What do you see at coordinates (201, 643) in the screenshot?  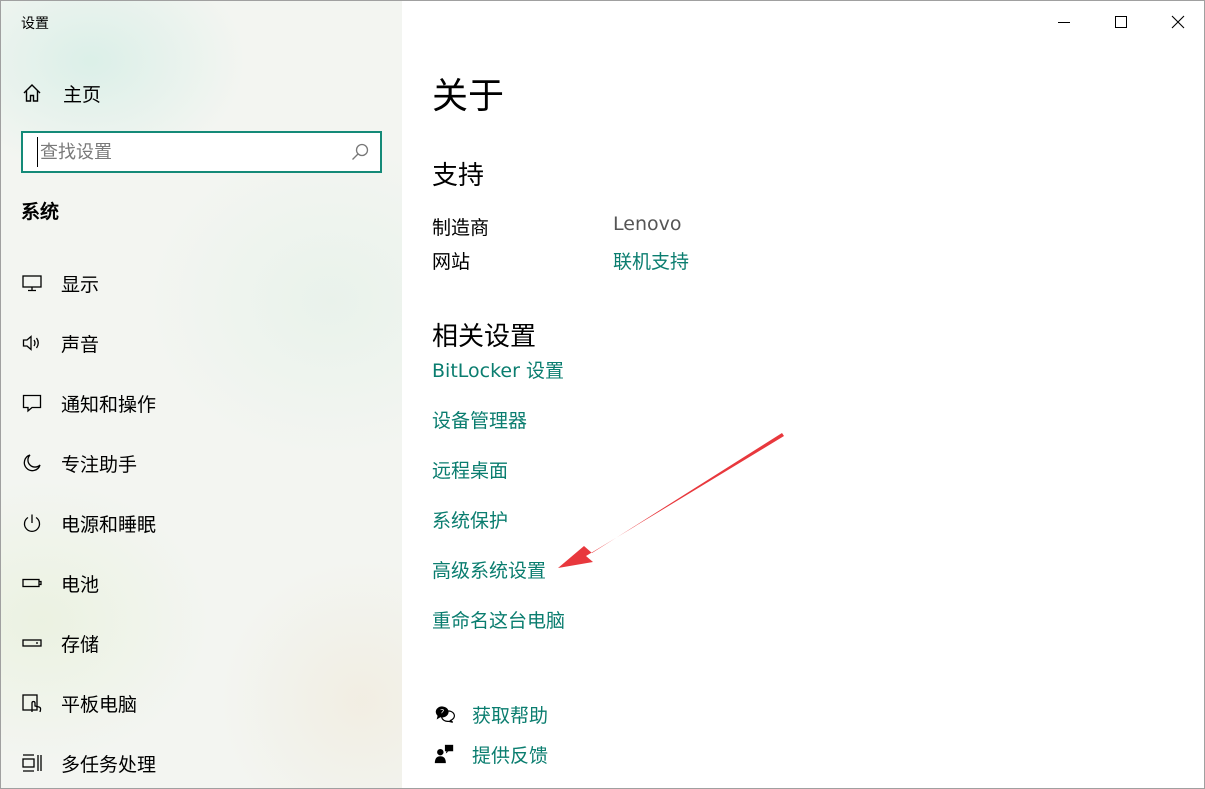 I see `sidebar-item-storage: 存储` at bounding box center [201, 643].